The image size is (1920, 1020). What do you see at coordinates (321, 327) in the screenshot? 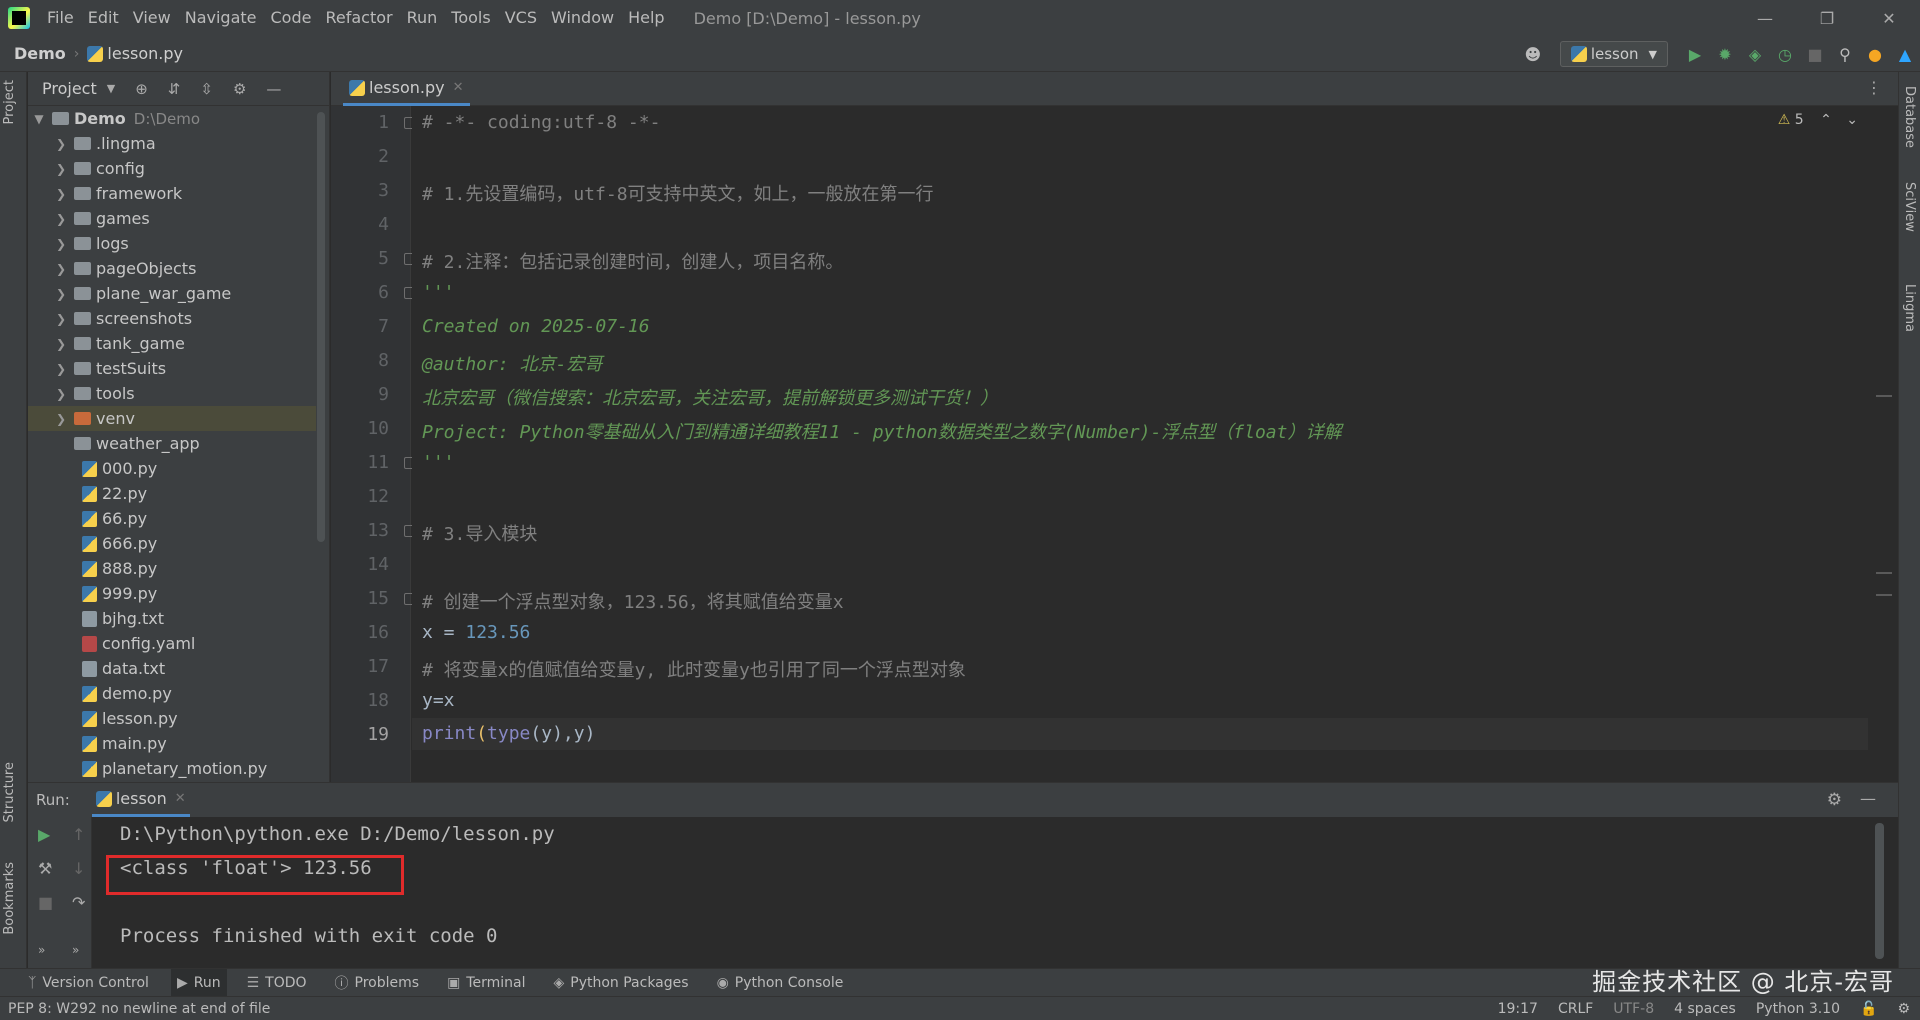
I see `project-scrollbar` at bounding box center [321, 327].